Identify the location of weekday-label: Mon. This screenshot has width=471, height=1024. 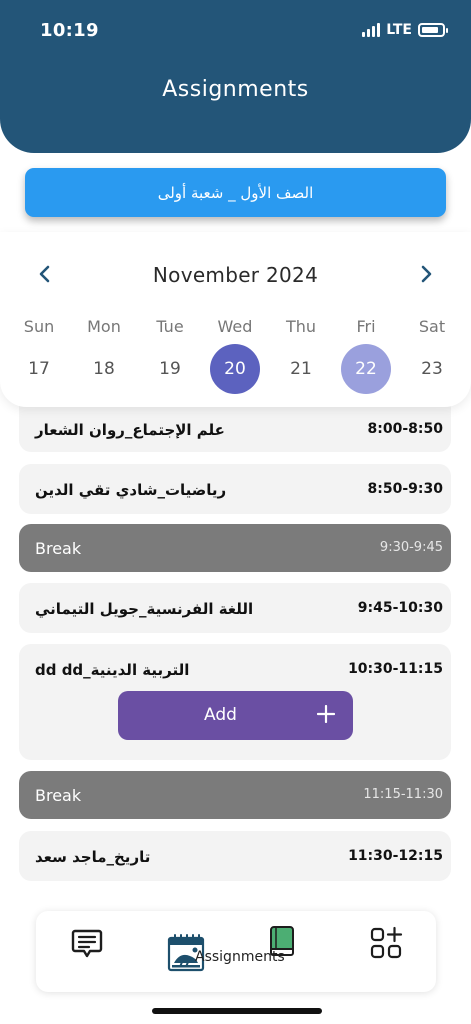
(104, 326).